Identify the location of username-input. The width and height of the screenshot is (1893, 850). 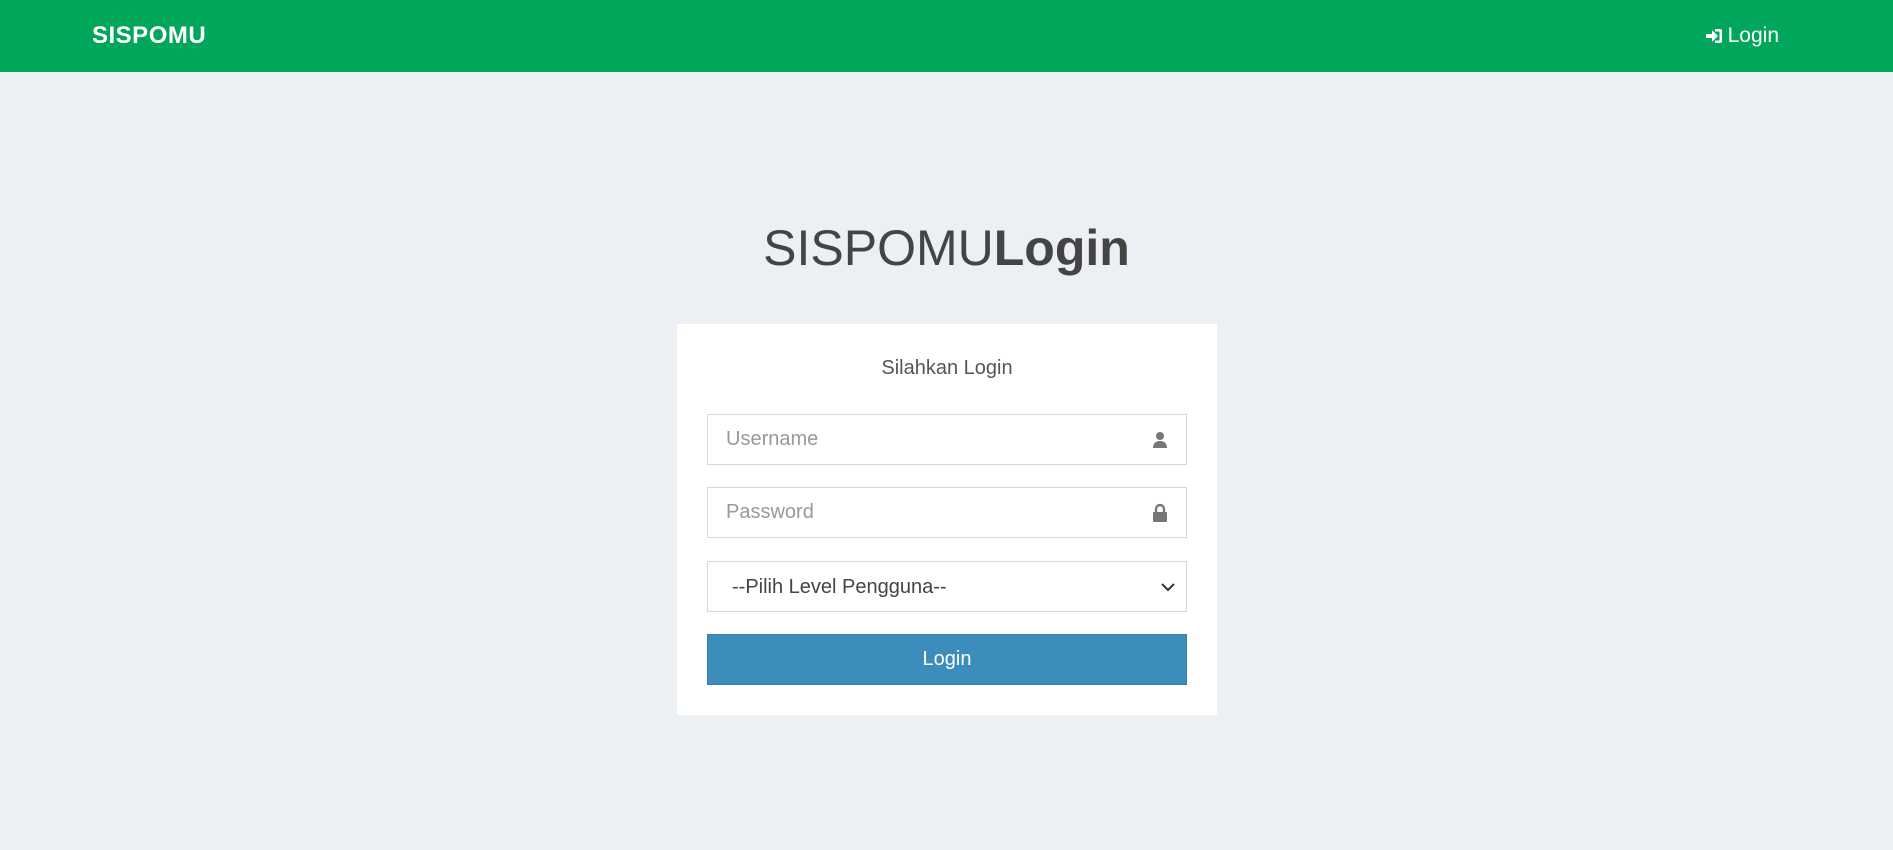
(927, 439).